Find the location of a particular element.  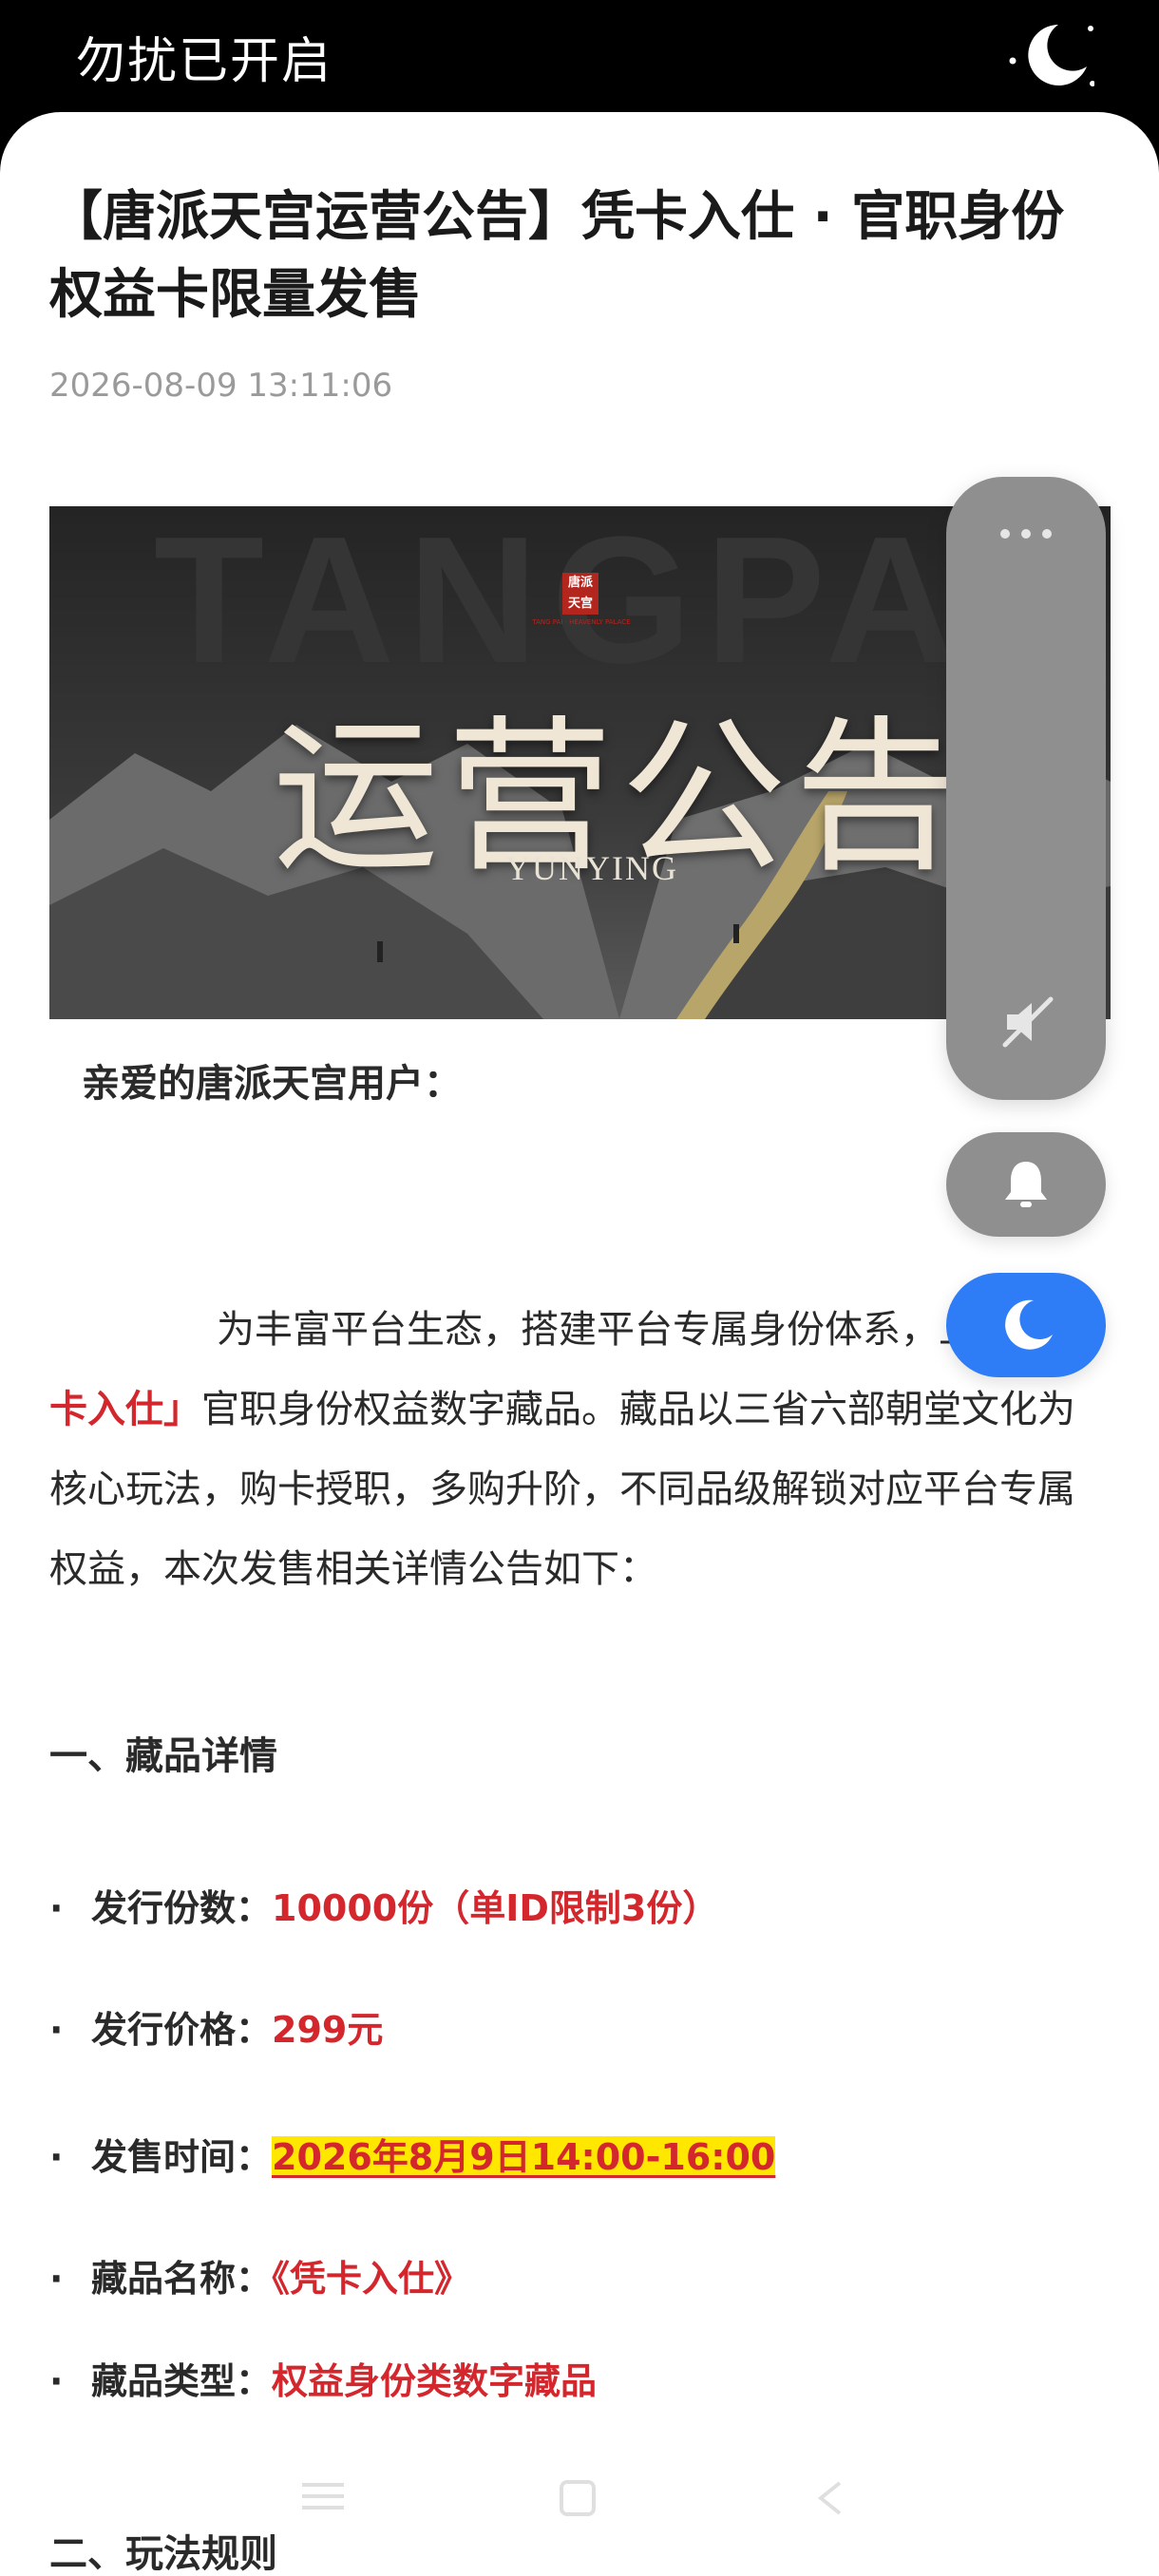

more-icon is located at coordinates (1026, 533).